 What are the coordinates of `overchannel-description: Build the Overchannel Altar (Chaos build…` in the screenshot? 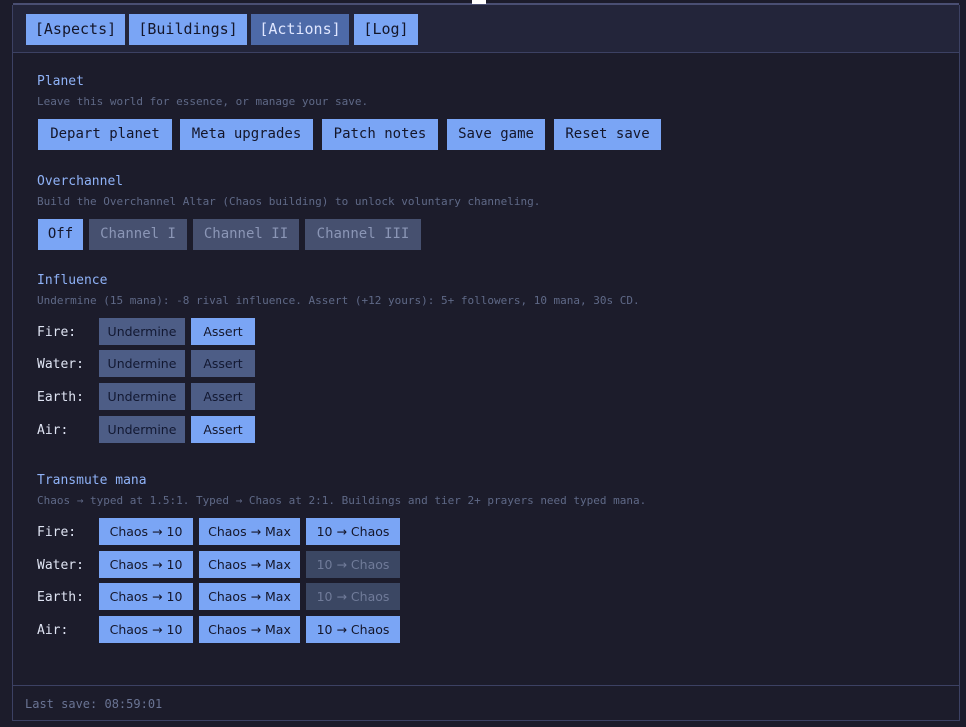 It's located at (289, 201).